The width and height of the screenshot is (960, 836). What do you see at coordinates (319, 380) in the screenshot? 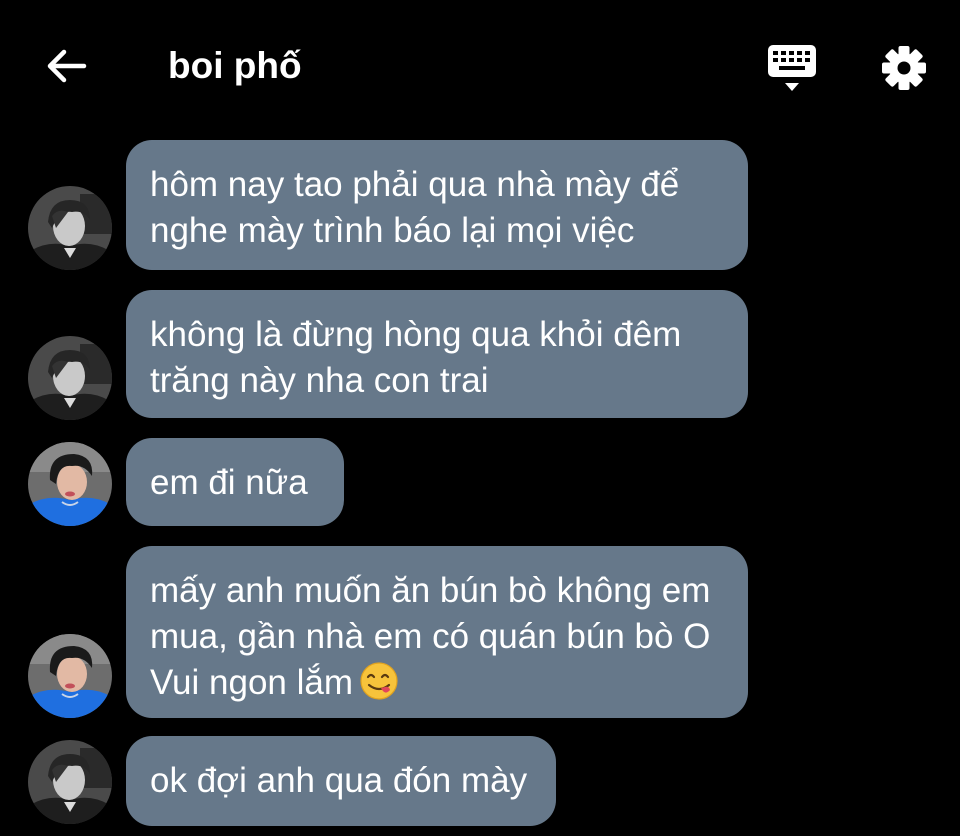
I see `message-text-line: trăng này nha con trai` at bounding box center [319, 380].